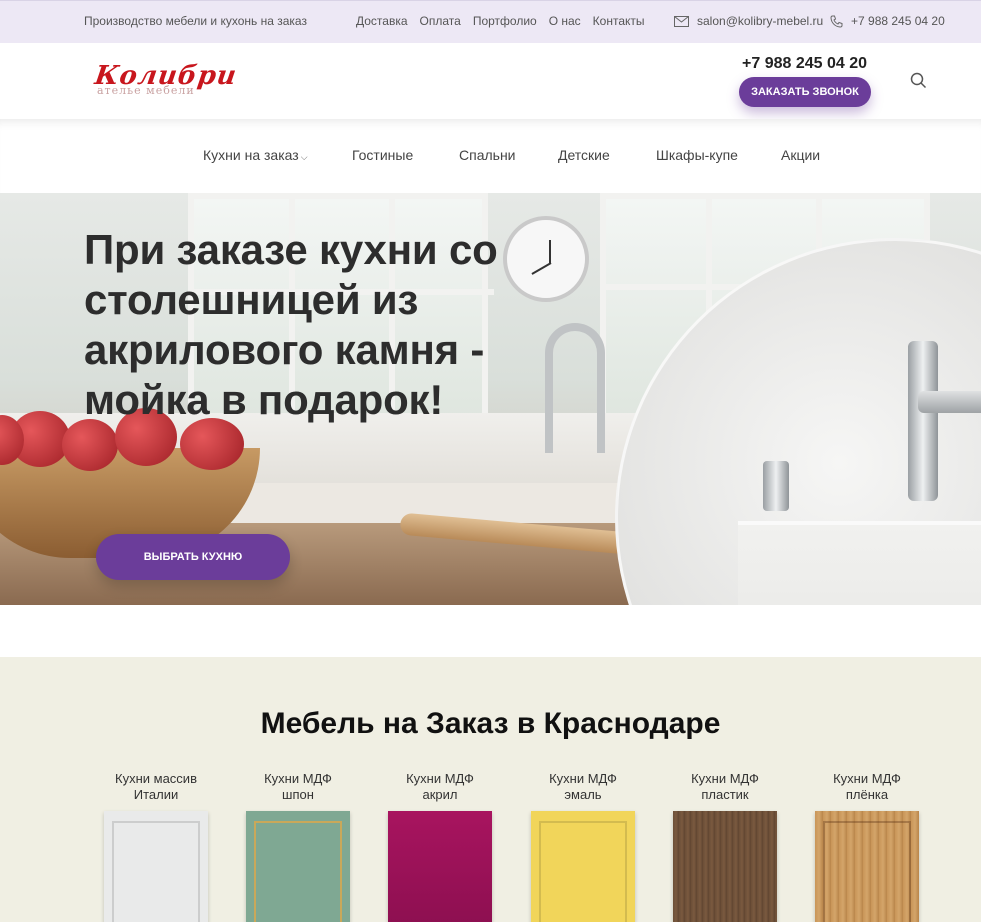  What do you see at coordinates (898, 21) in the screenshot?
I see `top-phone-text: +7 988 245 04 20` at bounding box center [898, 21].